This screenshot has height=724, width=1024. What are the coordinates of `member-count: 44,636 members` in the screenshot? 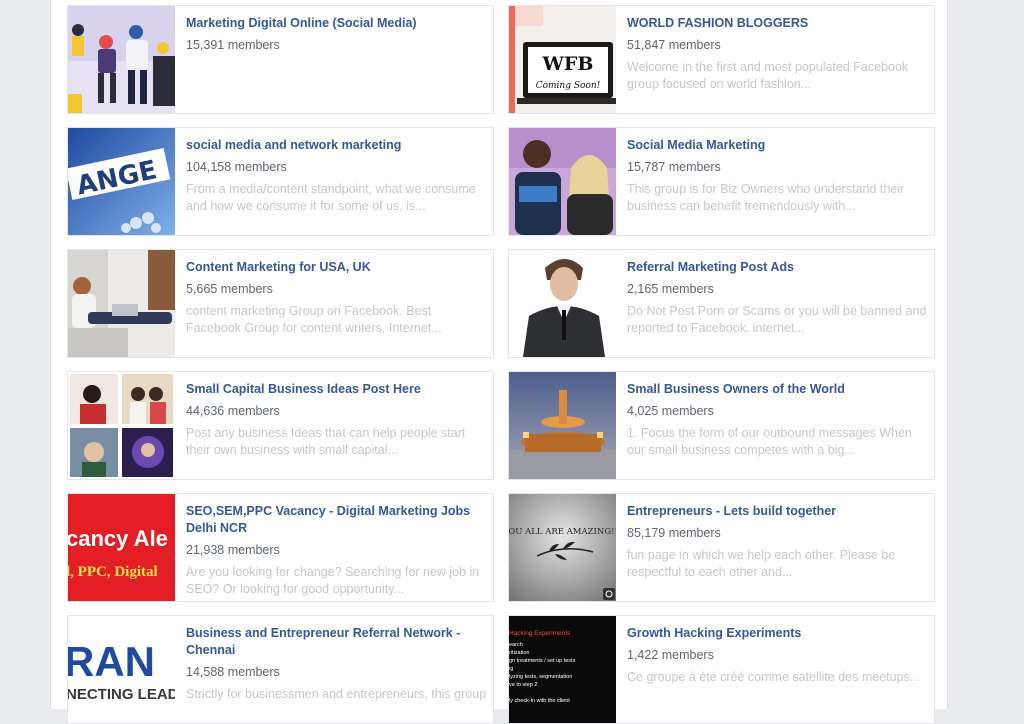 It's located at (233, 411).